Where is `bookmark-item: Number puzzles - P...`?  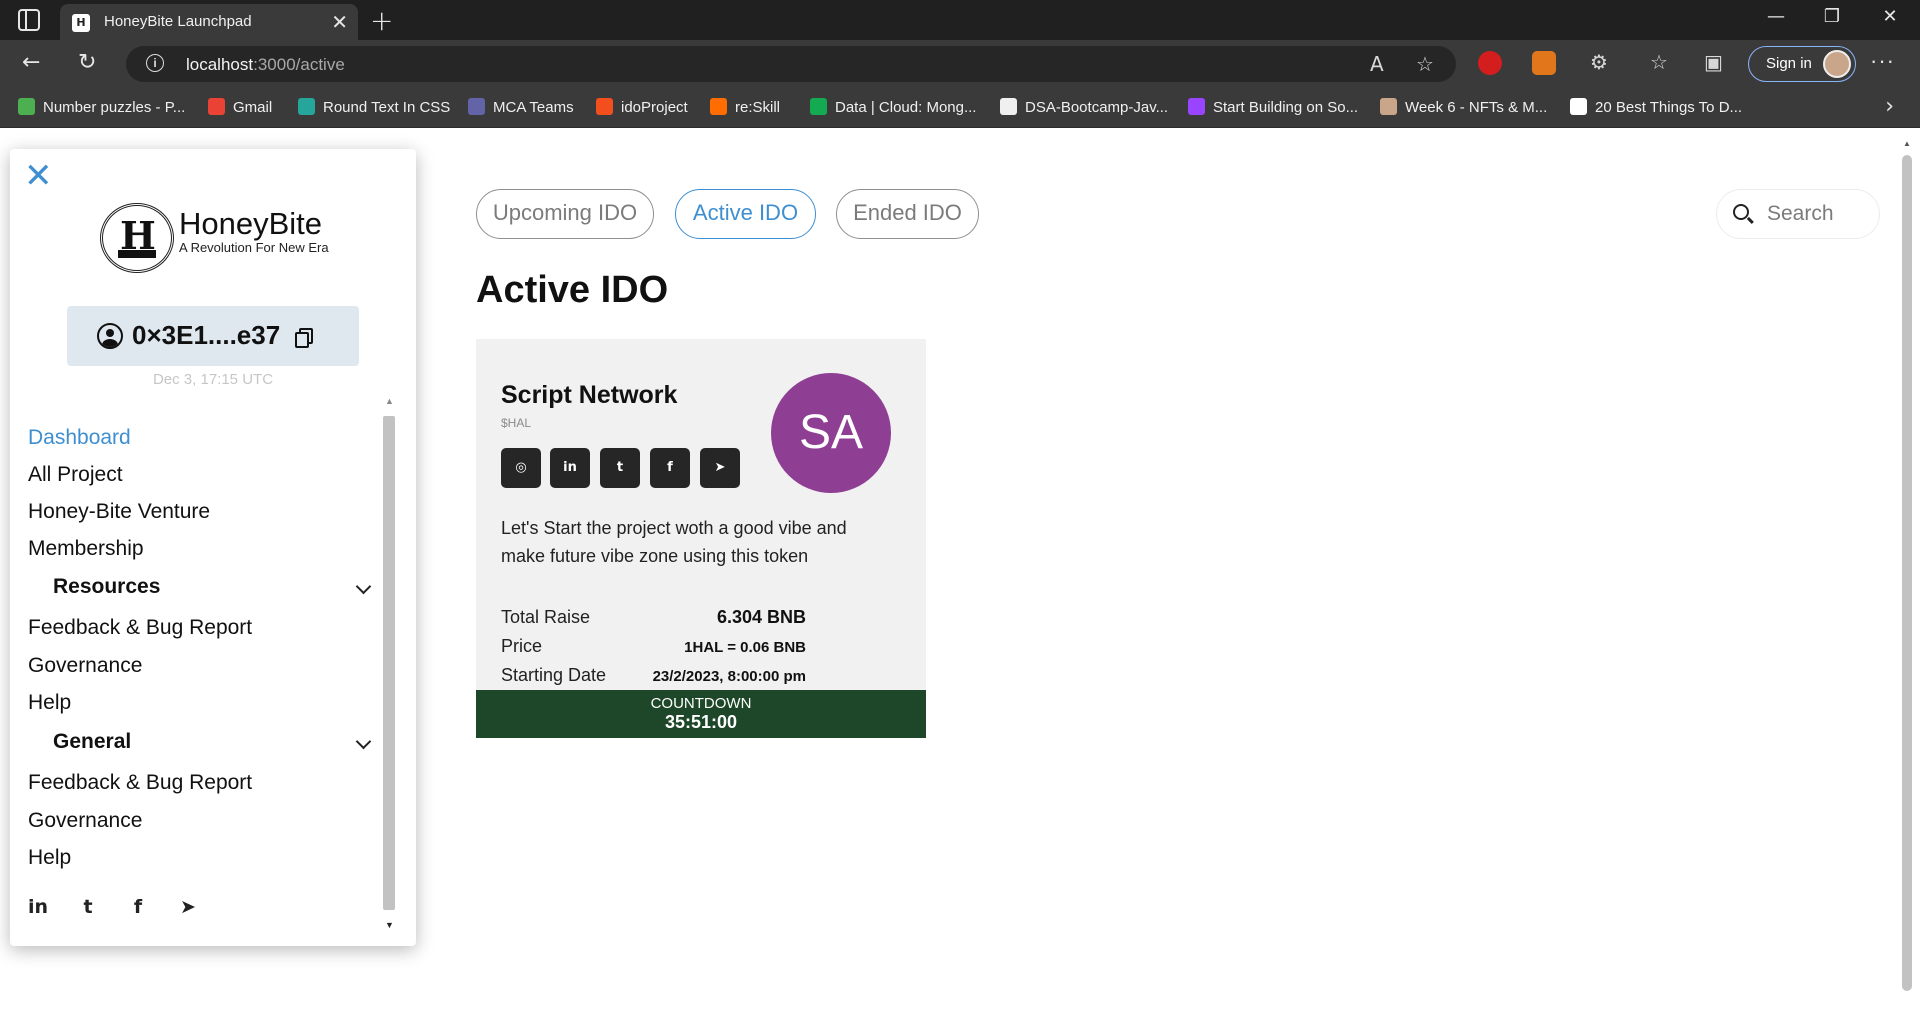 bookmark-item: Number puzzles - P... is located at coordinates (101, 108).